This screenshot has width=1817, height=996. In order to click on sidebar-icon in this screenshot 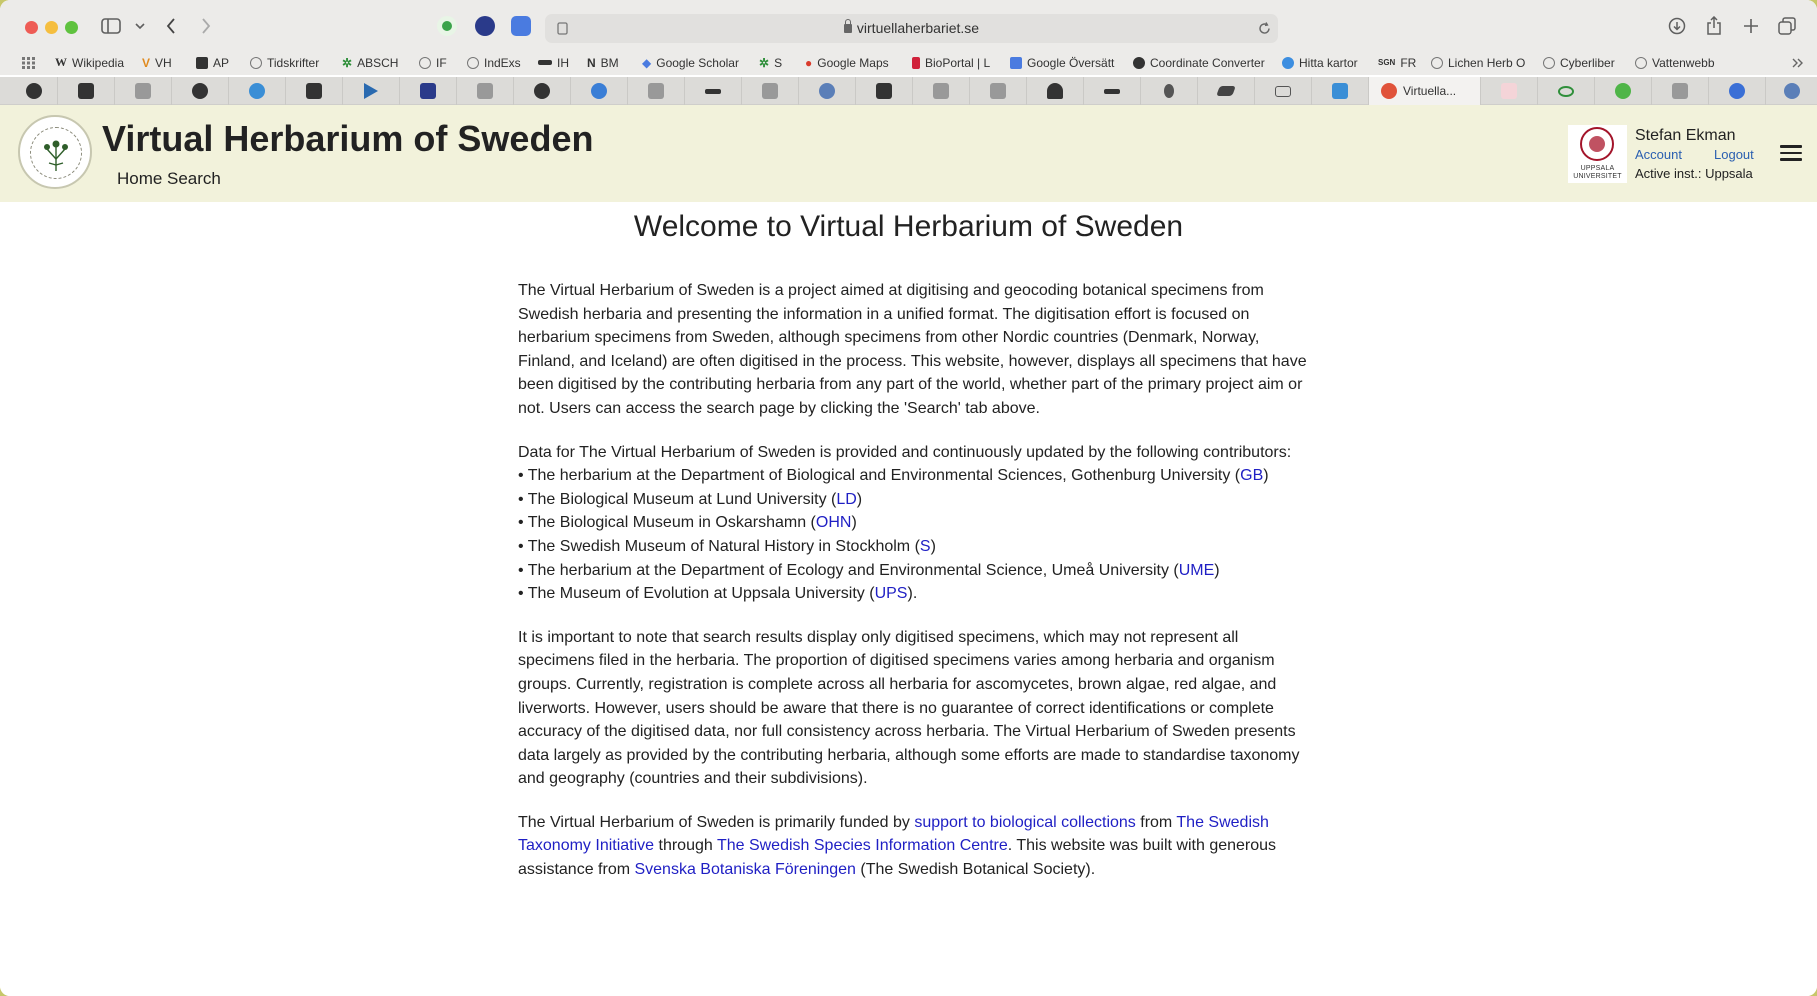, I will do `click(111, 26)`.